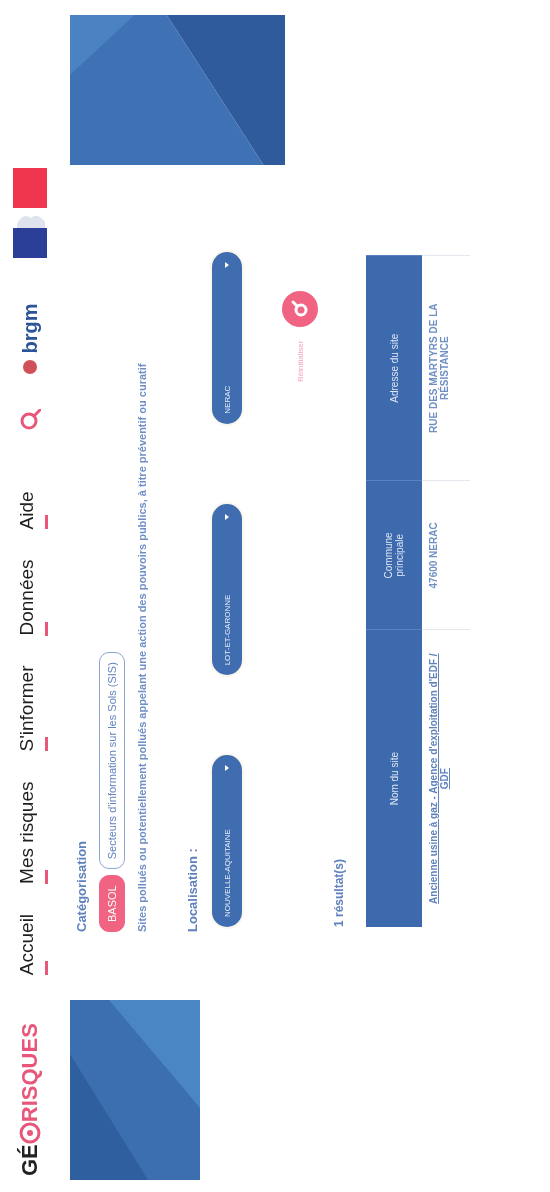  I want to click on section-label: Localisation :, so click(192, 889).